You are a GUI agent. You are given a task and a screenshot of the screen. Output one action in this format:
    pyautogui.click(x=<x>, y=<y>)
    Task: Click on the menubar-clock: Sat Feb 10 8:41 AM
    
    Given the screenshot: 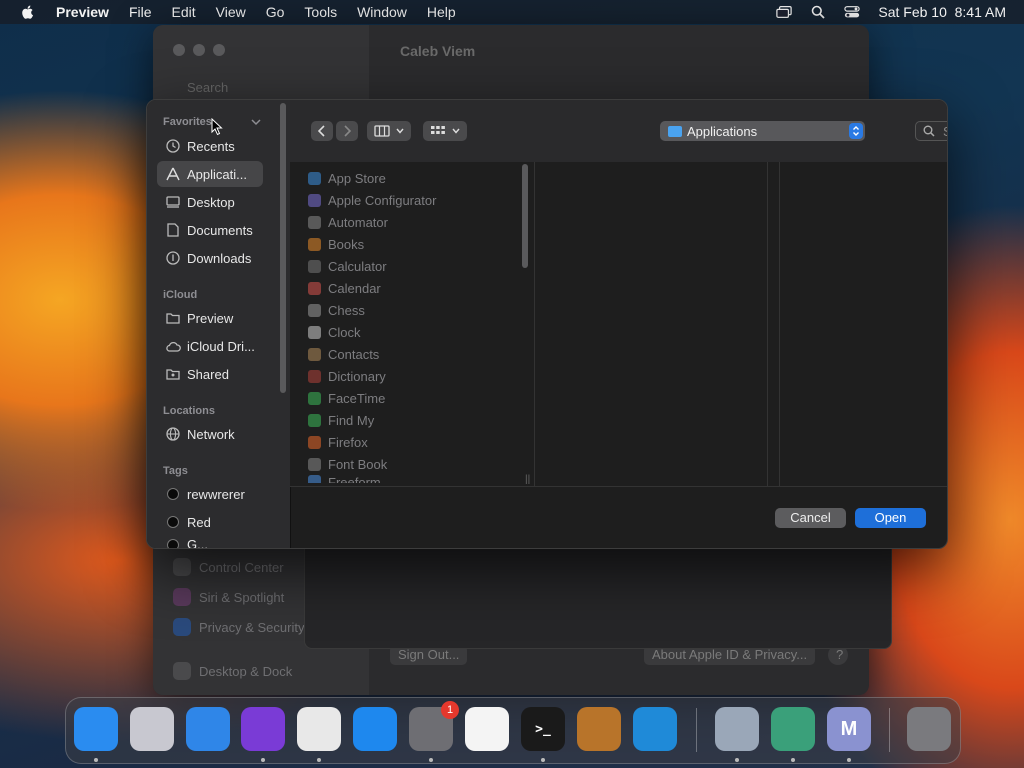 What is the action you would take?
    pyautogui.click(x=942, y=12)
    